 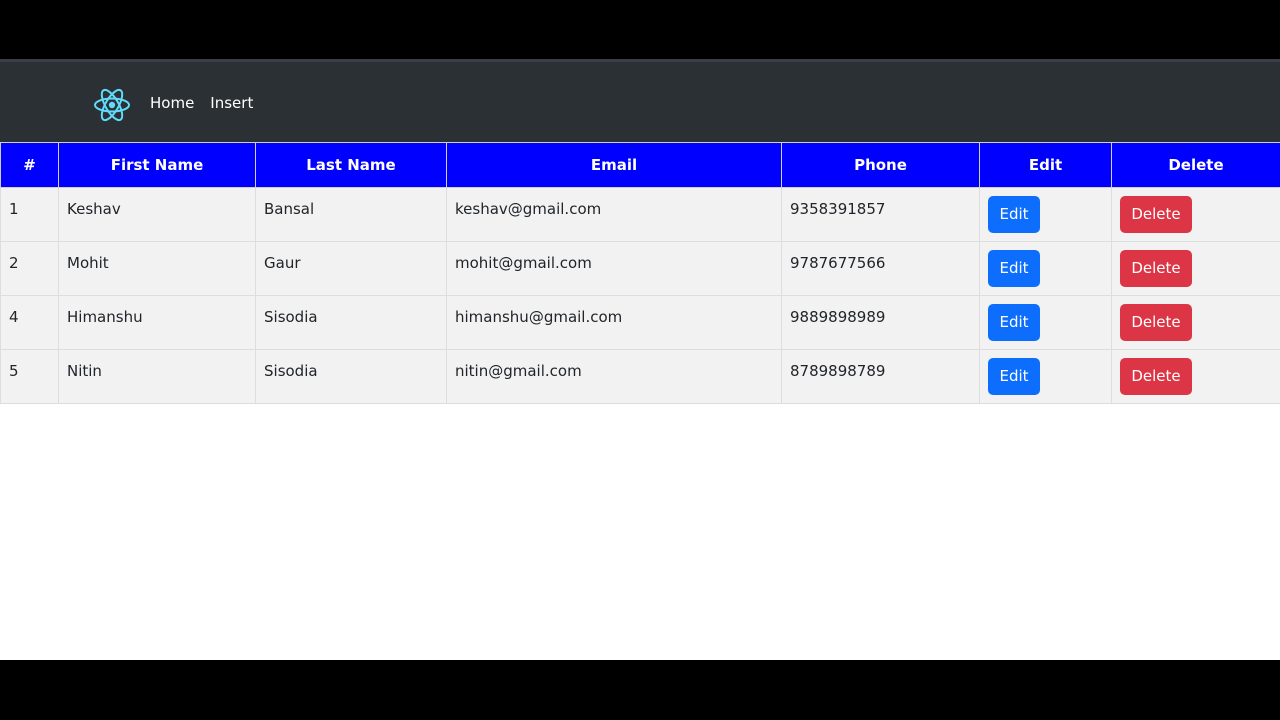 What do you see at coordinates (614, 214) in the screenshot?
I see `cell-email: keshav@gmail.com` at bounding box center [614, 214].